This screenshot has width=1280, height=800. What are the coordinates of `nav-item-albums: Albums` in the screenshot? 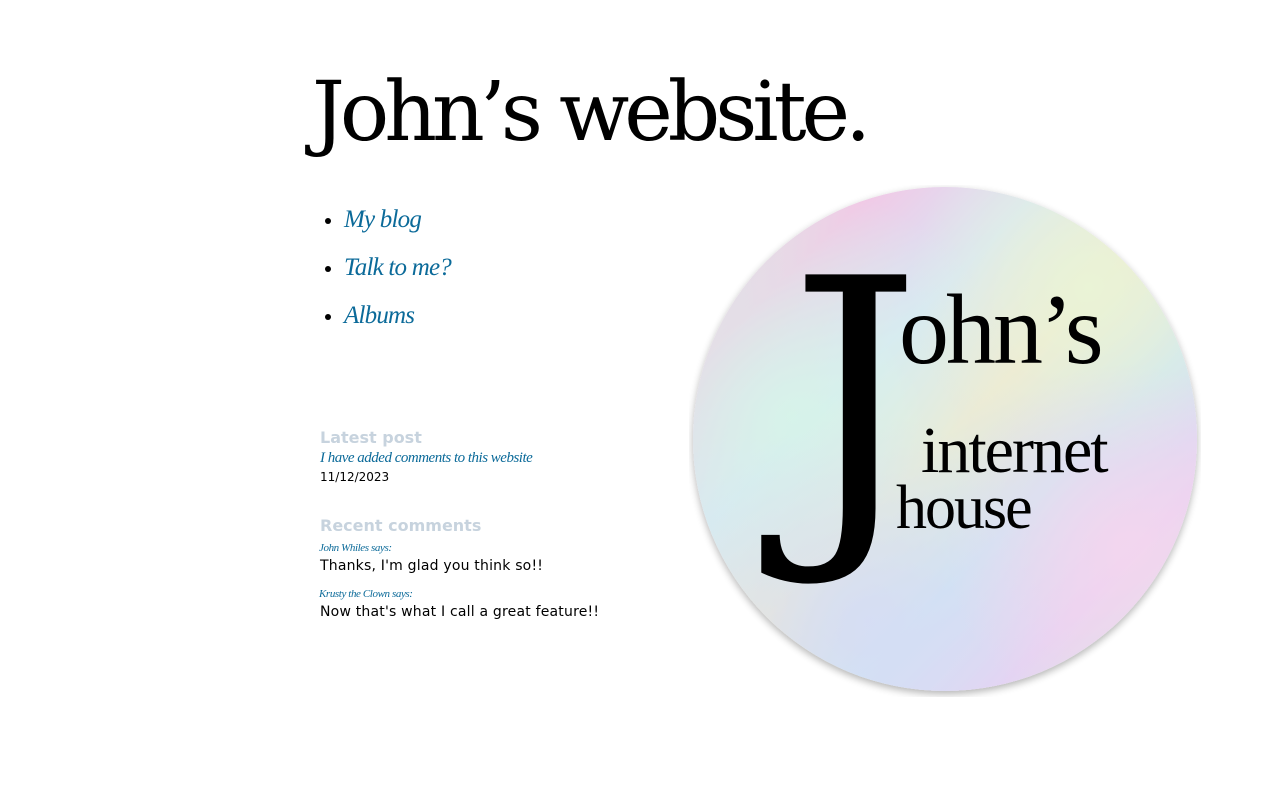 It's located at (397, 318).